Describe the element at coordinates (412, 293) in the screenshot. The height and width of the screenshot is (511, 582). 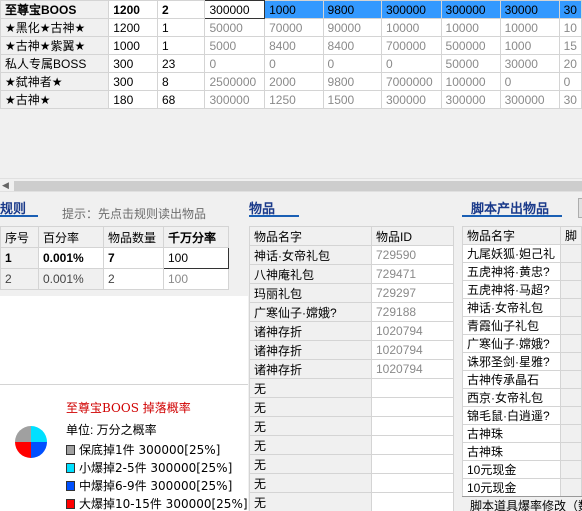
I see `item-id-cell: 729297` at that location.